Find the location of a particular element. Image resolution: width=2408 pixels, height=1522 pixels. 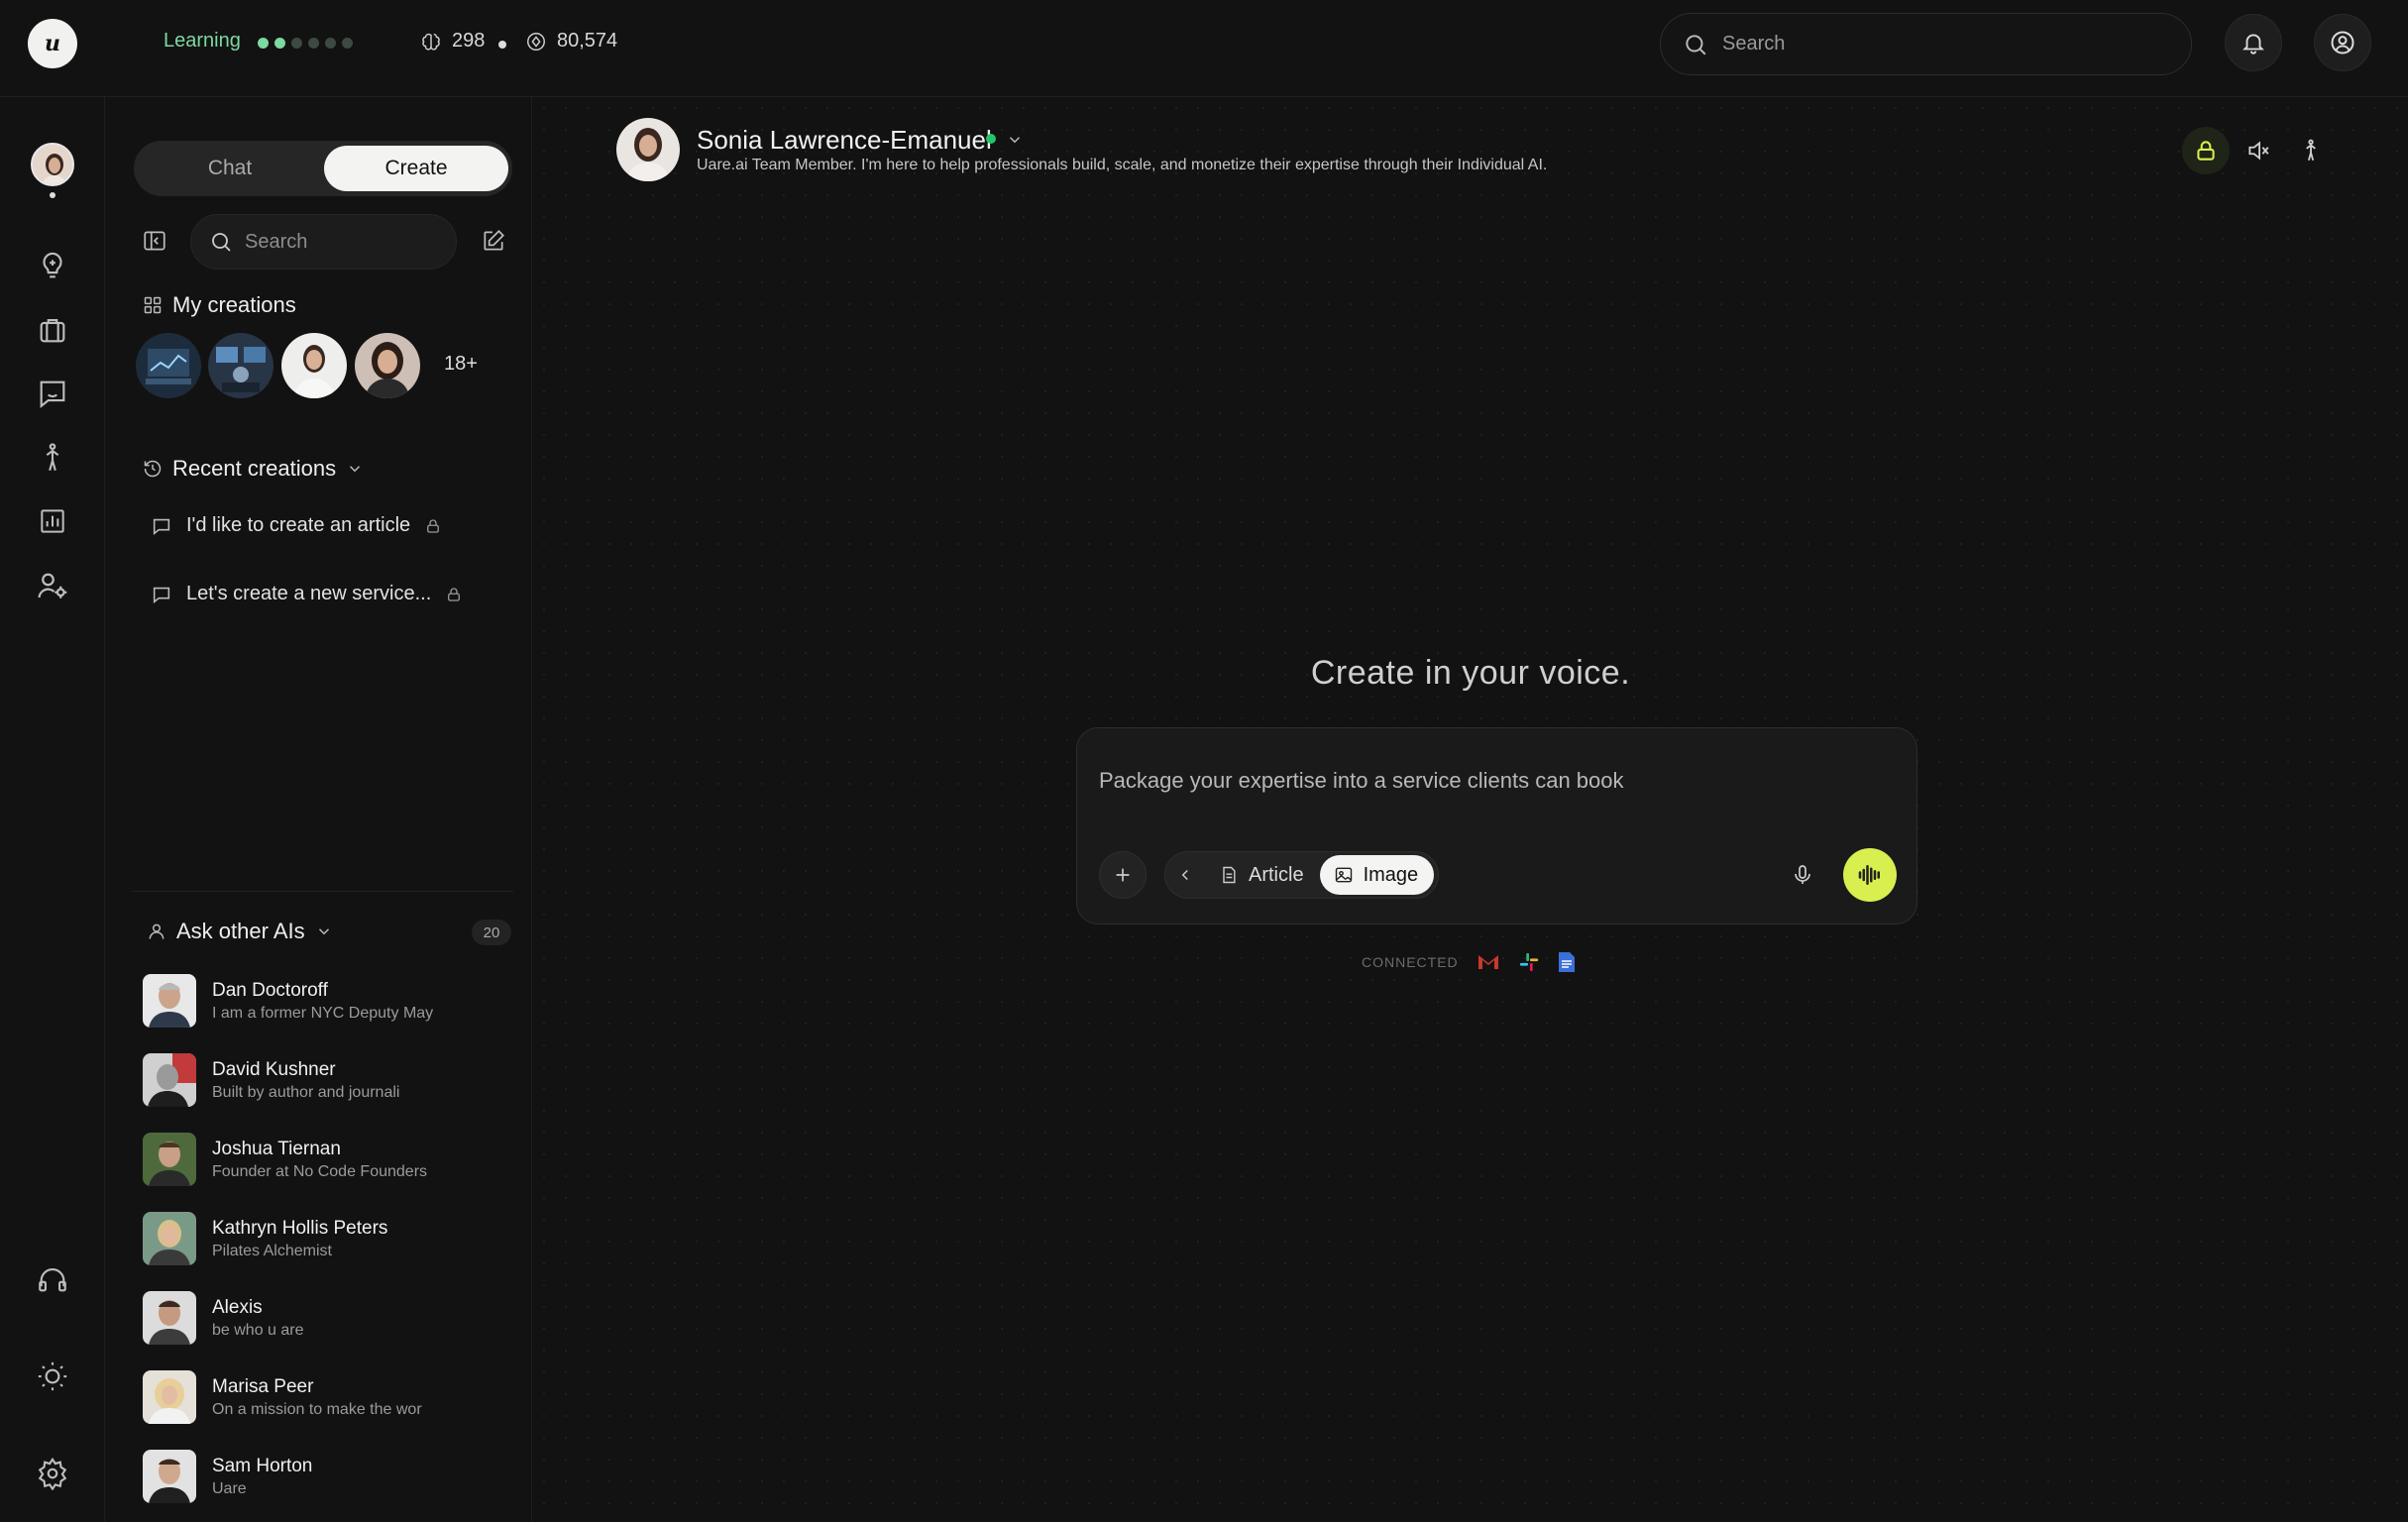

tab-create: Create is located at coordinates (416, 168).